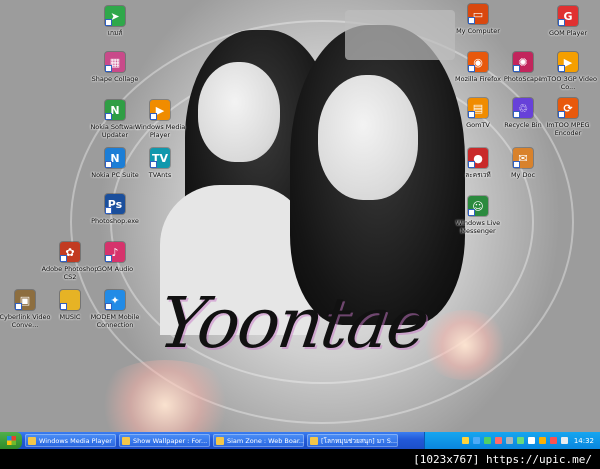 The width and height of the screenshot is (600, 469). What do you see at coordinates (160, 110) in the screenshot?
I see `media-player-icon: ▶` at bounding box center [160, 110].